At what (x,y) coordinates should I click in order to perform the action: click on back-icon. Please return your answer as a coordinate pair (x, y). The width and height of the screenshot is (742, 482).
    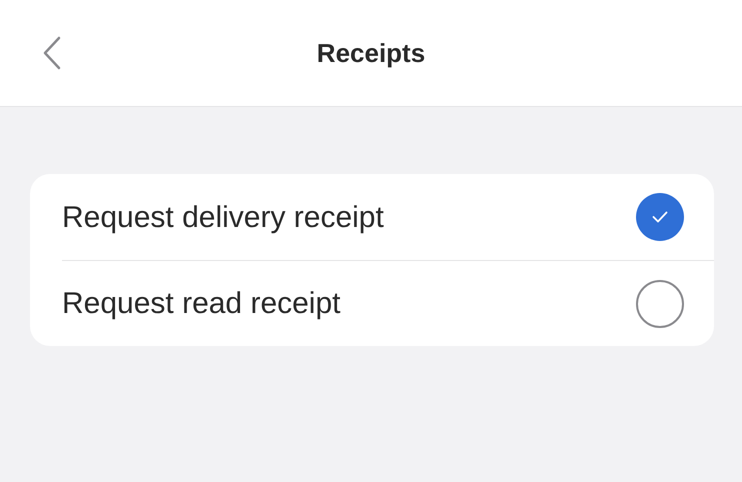
    Looking at the image, I should click on (52, 53).